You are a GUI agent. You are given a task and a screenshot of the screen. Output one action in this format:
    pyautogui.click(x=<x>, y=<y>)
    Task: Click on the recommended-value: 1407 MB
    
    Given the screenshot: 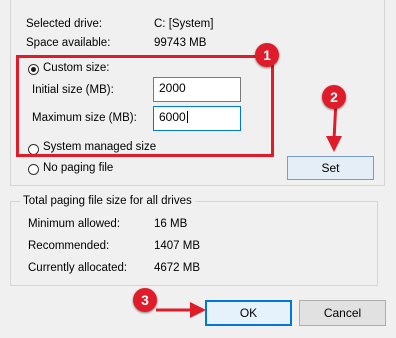 What is the action you would take?
    pyautogui.click(x=177, y=246)
    